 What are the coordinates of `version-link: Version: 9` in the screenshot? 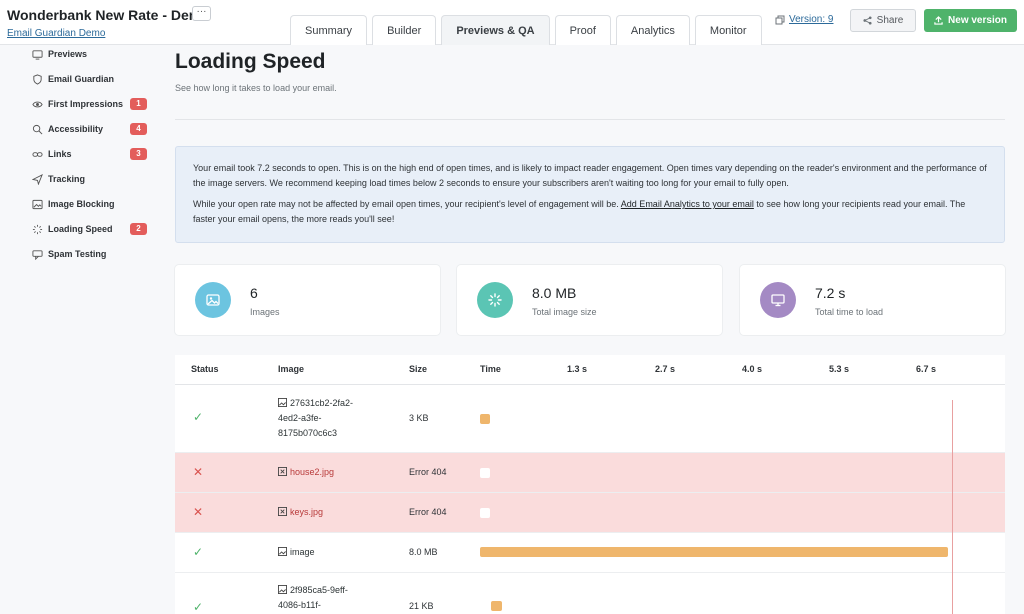 It's located at (804, 19).